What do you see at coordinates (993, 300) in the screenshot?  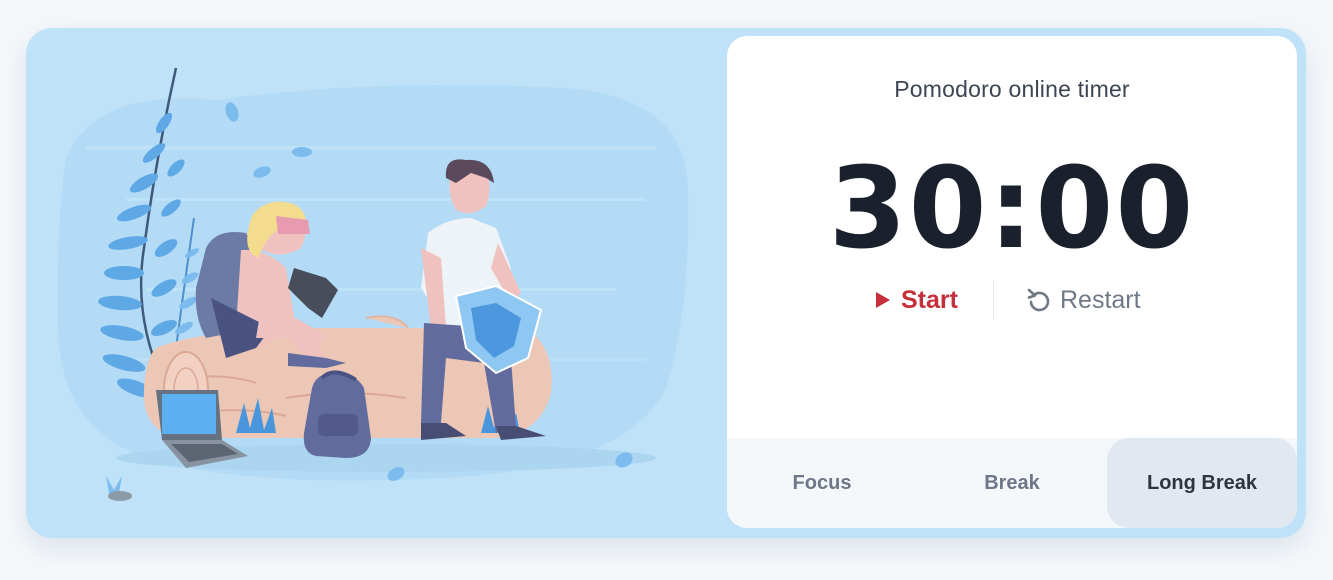 I see `controls-divider` at bounding box center [993, 300].